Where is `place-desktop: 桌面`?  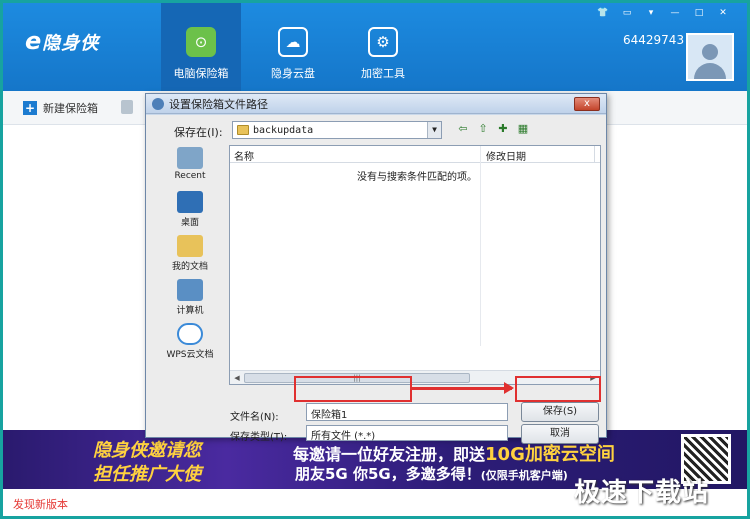
place-desktop: 桌面 is located at coordinates (190, 212).